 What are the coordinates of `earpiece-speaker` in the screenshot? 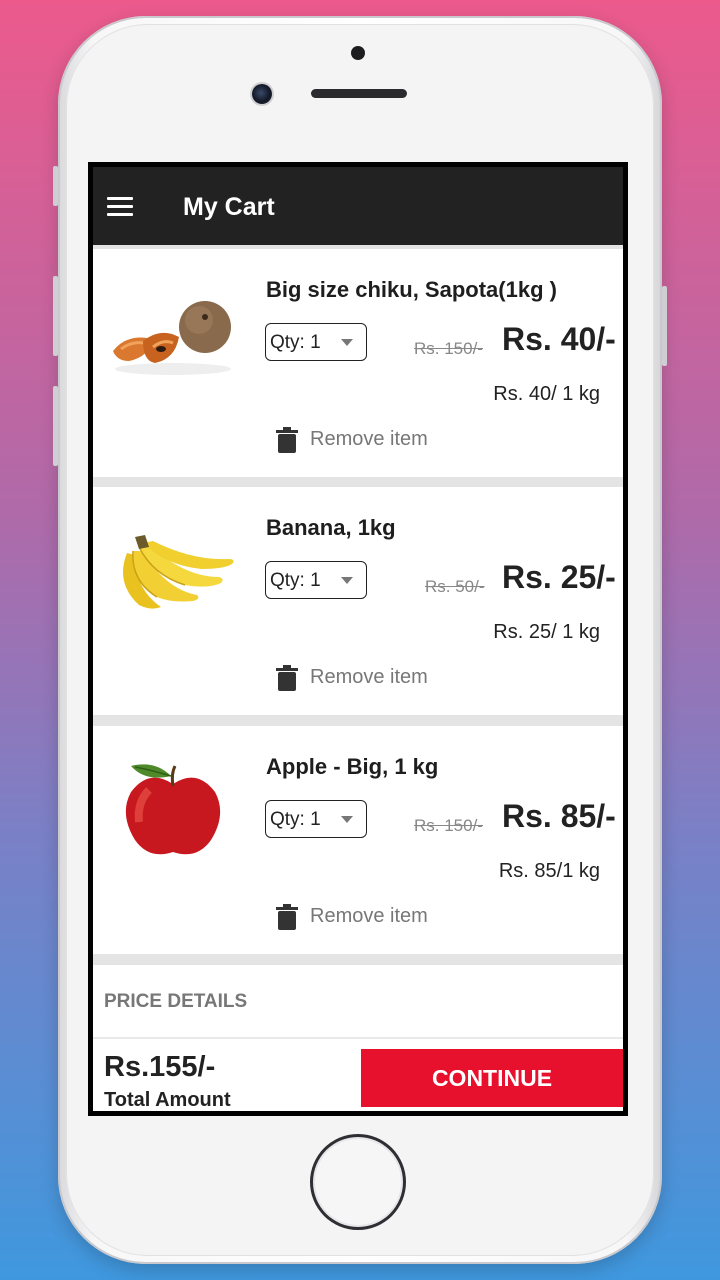 It's located at (359, 93).